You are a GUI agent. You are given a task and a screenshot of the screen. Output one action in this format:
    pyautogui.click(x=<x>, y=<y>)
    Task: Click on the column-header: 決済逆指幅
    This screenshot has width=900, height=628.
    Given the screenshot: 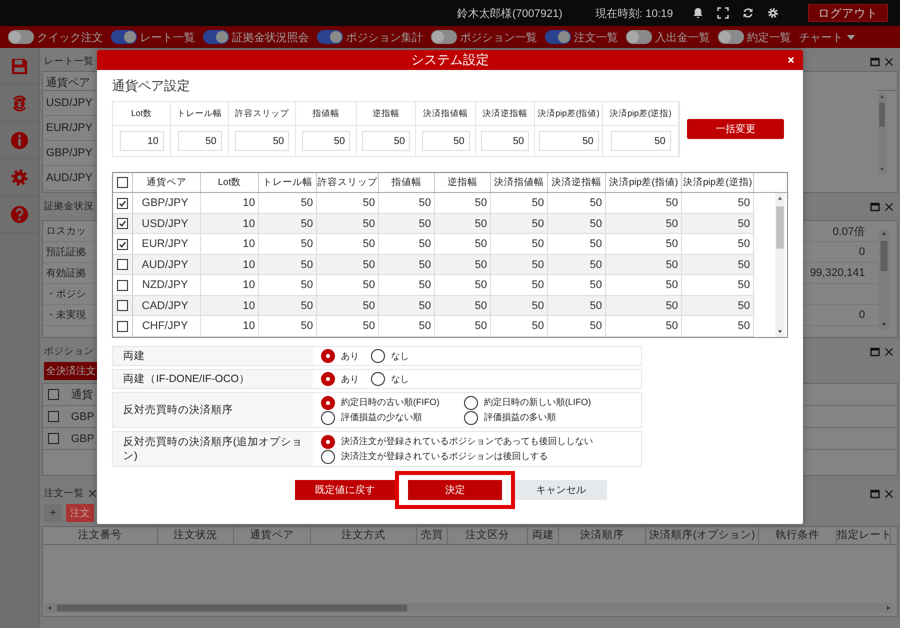 What is the action you would take?
    pyautogui.click(x=577, y=182)
    